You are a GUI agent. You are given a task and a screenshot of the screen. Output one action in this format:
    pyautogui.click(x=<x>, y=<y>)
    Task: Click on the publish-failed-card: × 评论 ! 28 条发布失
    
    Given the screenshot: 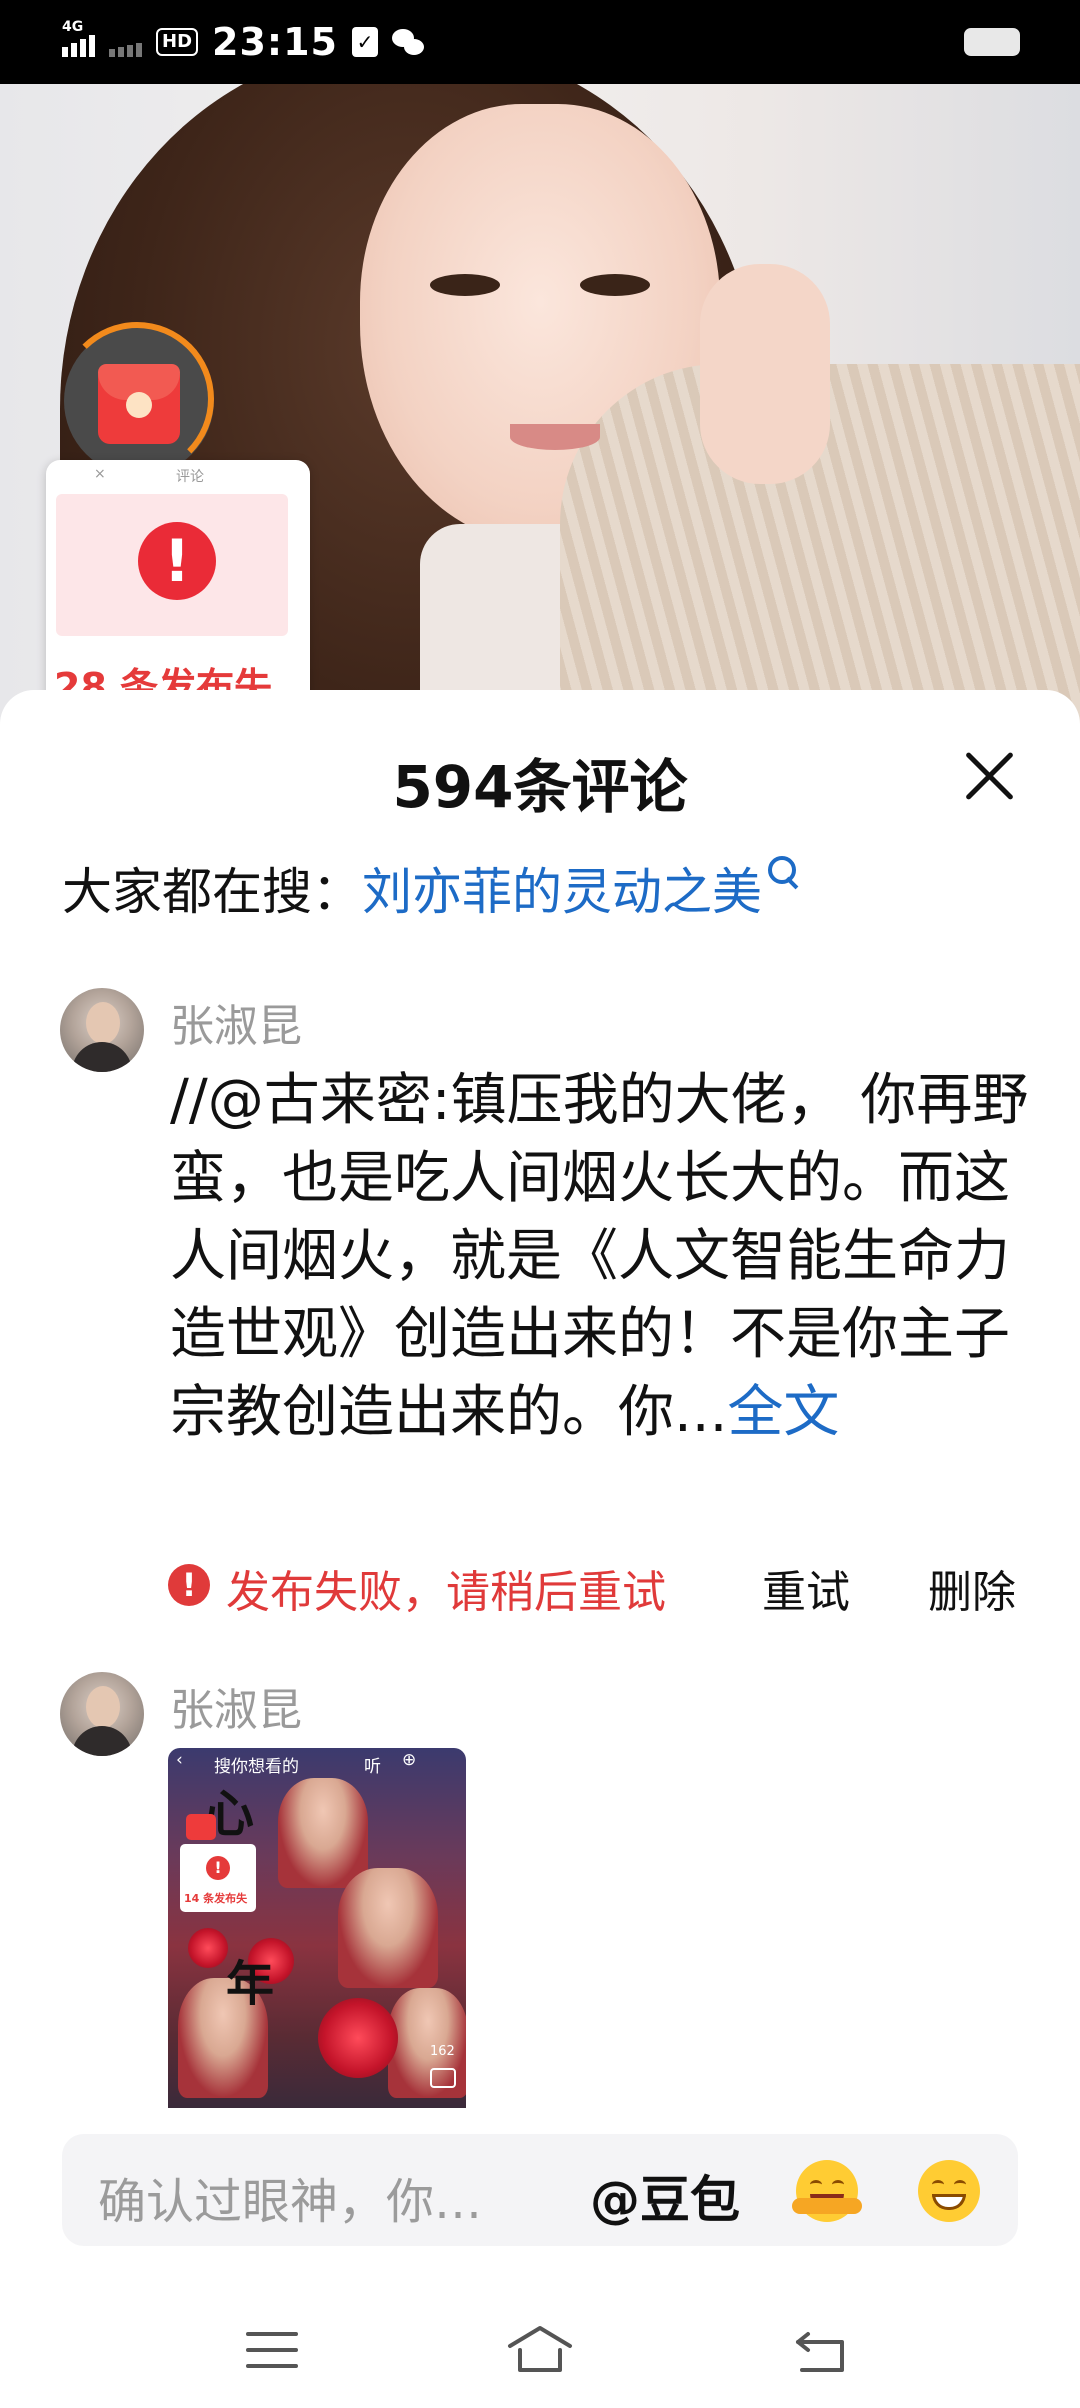 What is the action you would take?
    pyautogui.click(x=178, y=591)
    